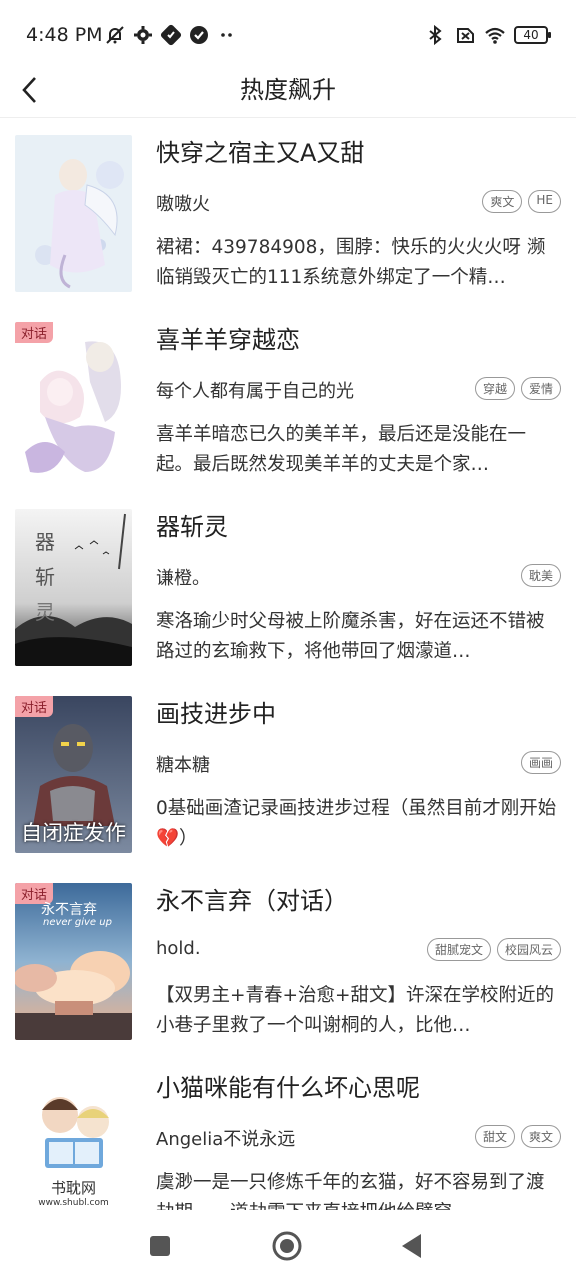 This screenshot has width=576, height=1280. I want to click on status-right-icons: 40, so click(487, 35).